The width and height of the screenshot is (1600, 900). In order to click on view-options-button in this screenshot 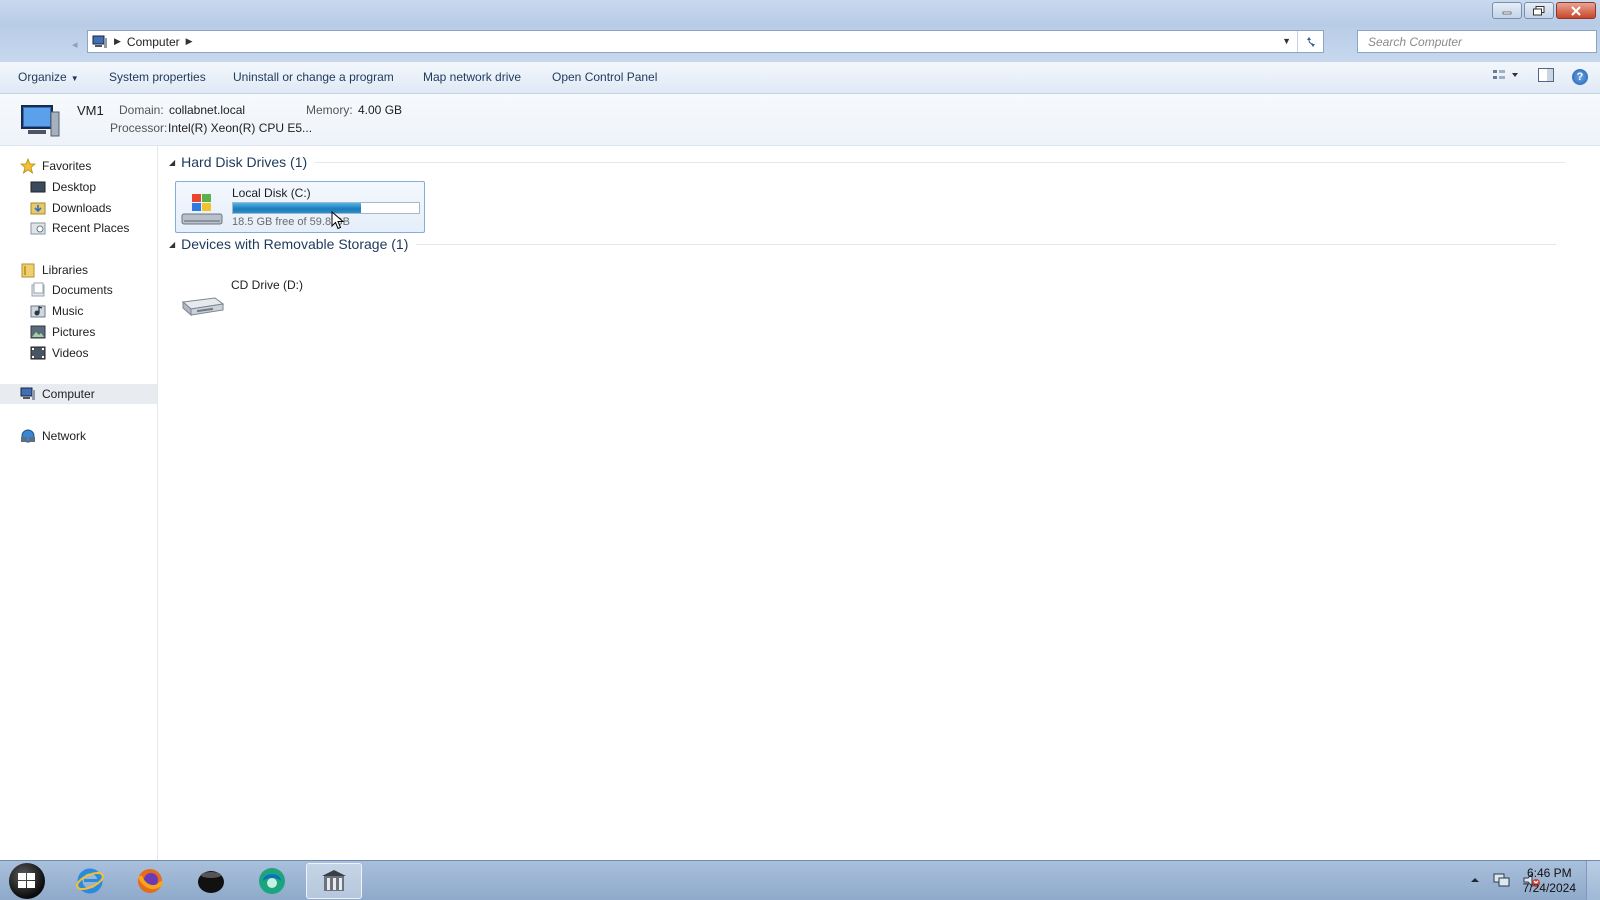, I will do `click(1506, 76)`.